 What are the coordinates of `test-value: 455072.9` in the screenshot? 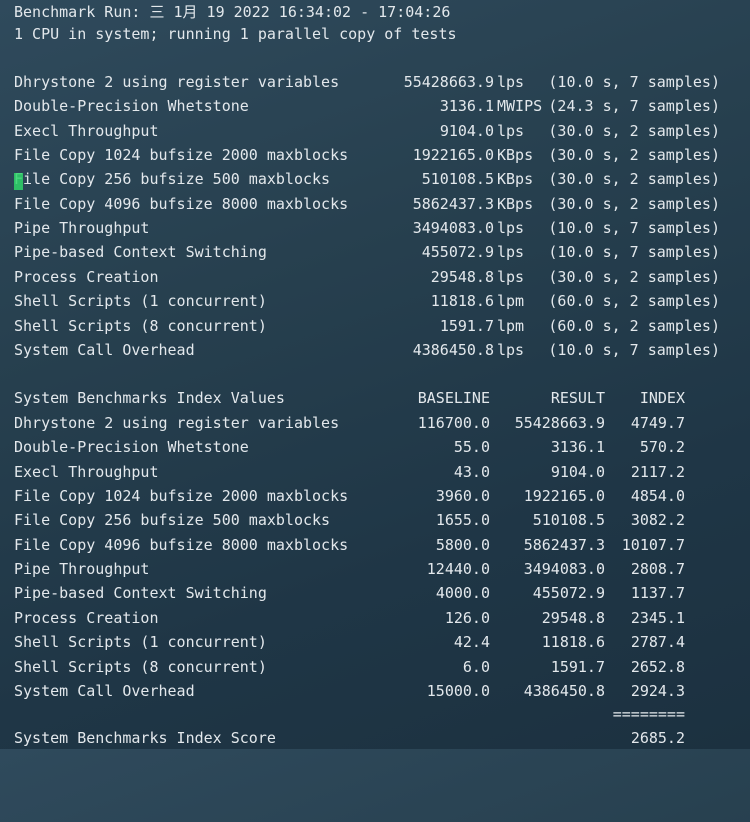 It's located at (457, 252).